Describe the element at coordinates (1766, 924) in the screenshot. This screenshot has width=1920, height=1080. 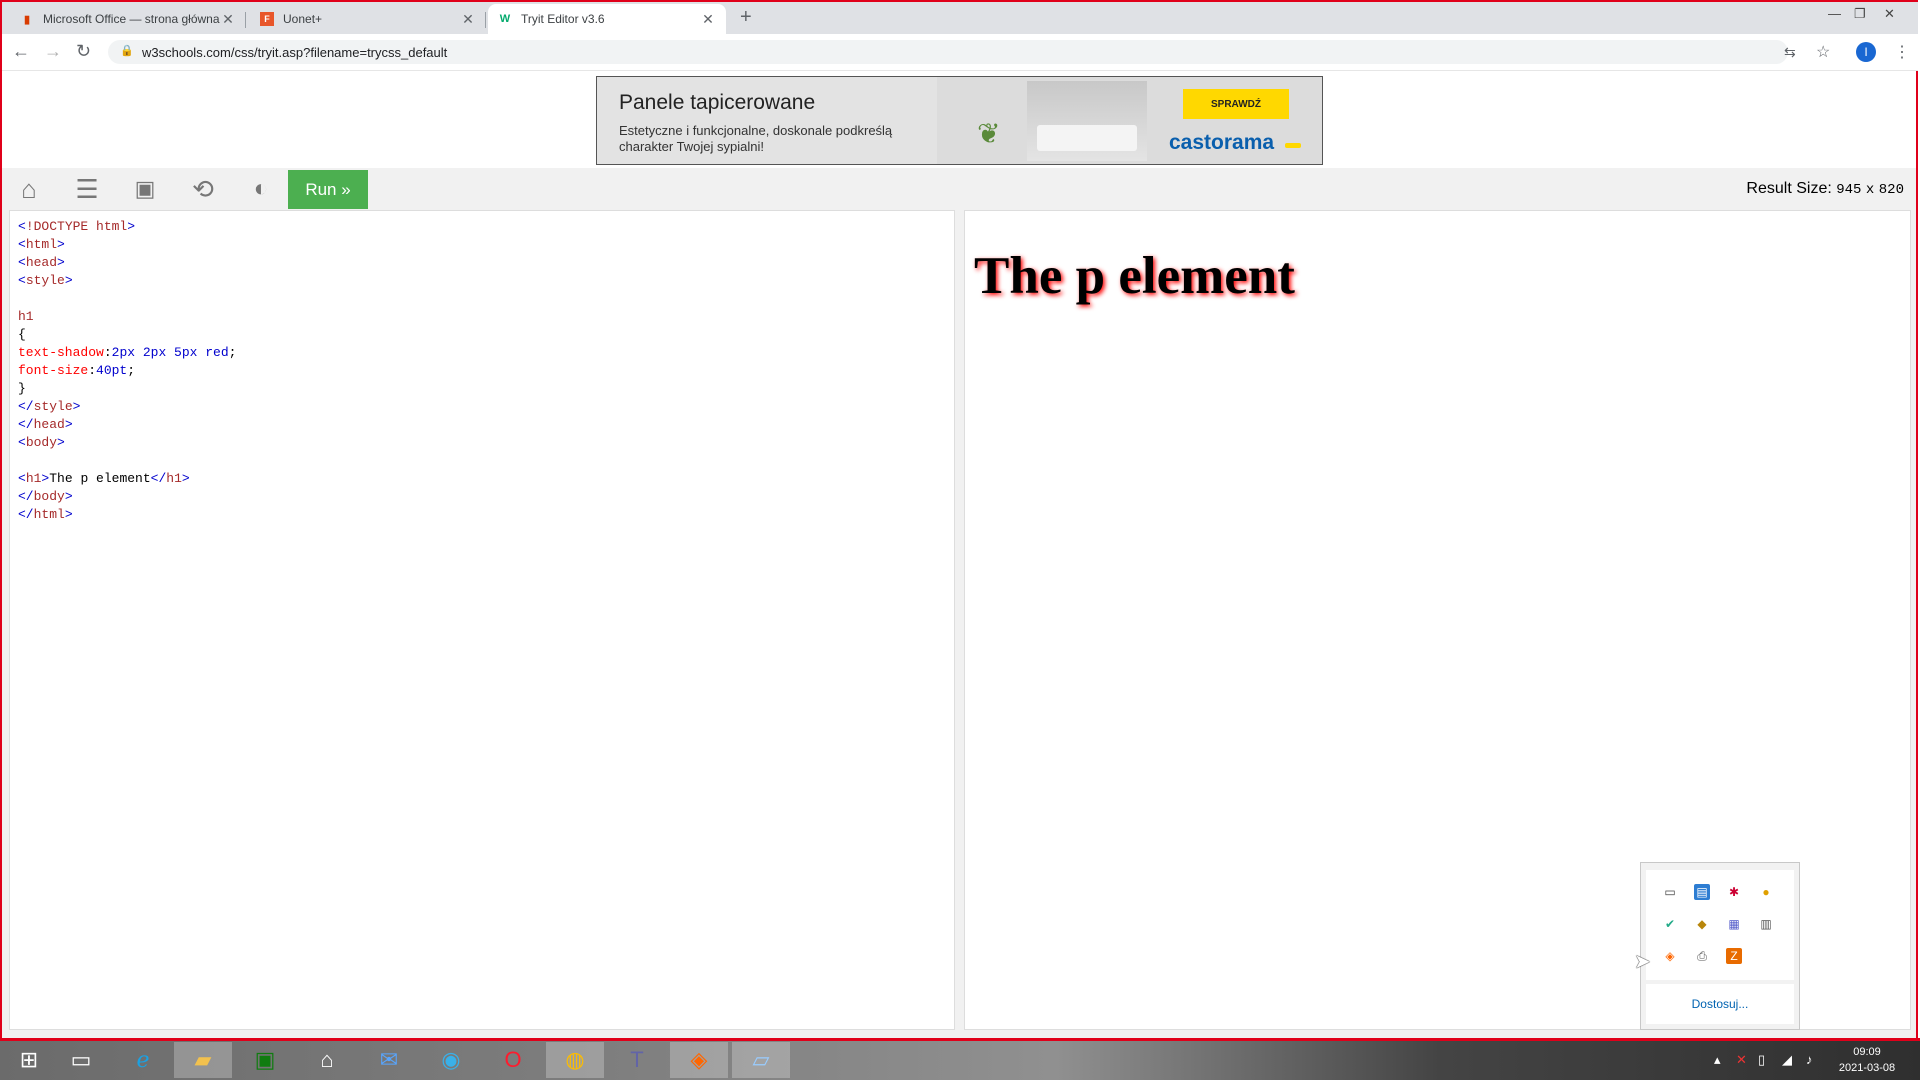
I see `usb-icon: ▥` at that location.